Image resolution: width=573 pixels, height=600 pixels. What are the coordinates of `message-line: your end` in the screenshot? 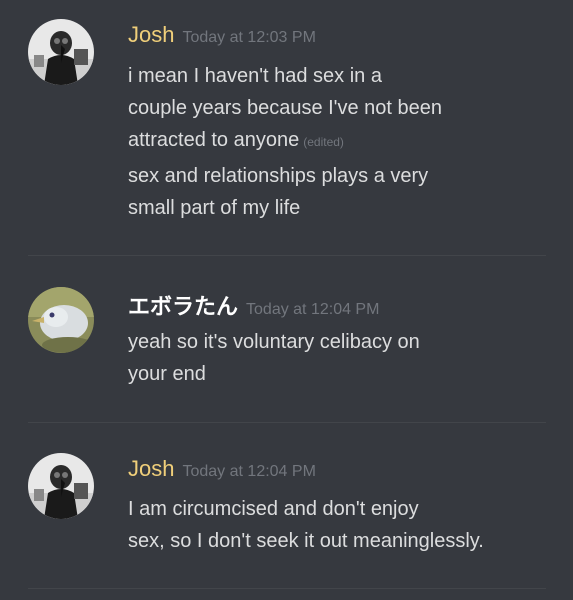 It's located at (167, 374).